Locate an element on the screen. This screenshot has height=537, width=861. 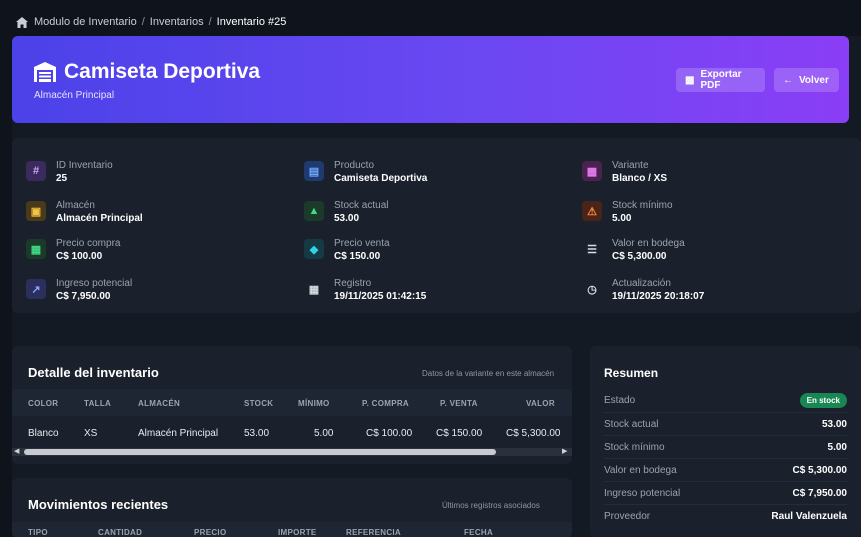
breadcrumb-item-inventories: Inventarios is located at coordinates (177, 22).